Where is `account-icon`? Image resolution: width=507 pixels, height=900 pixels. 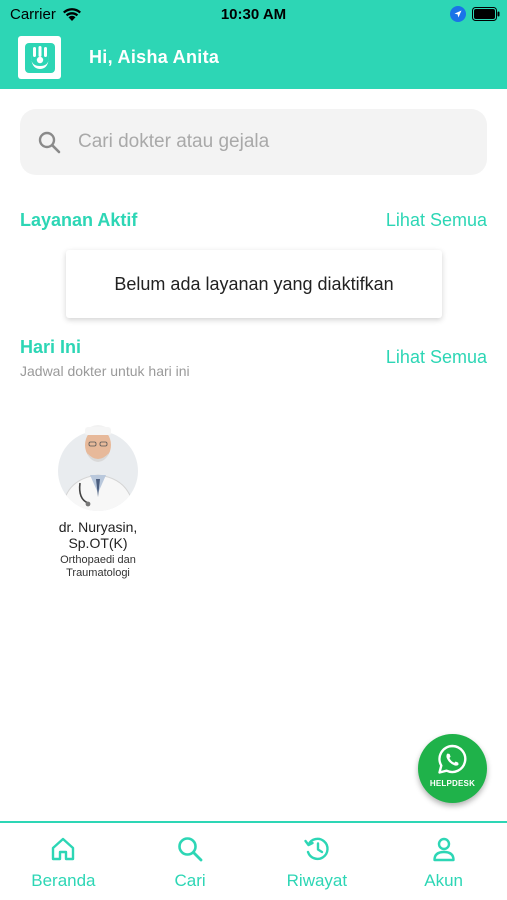 account-icon is located at coordinates (443, 849).